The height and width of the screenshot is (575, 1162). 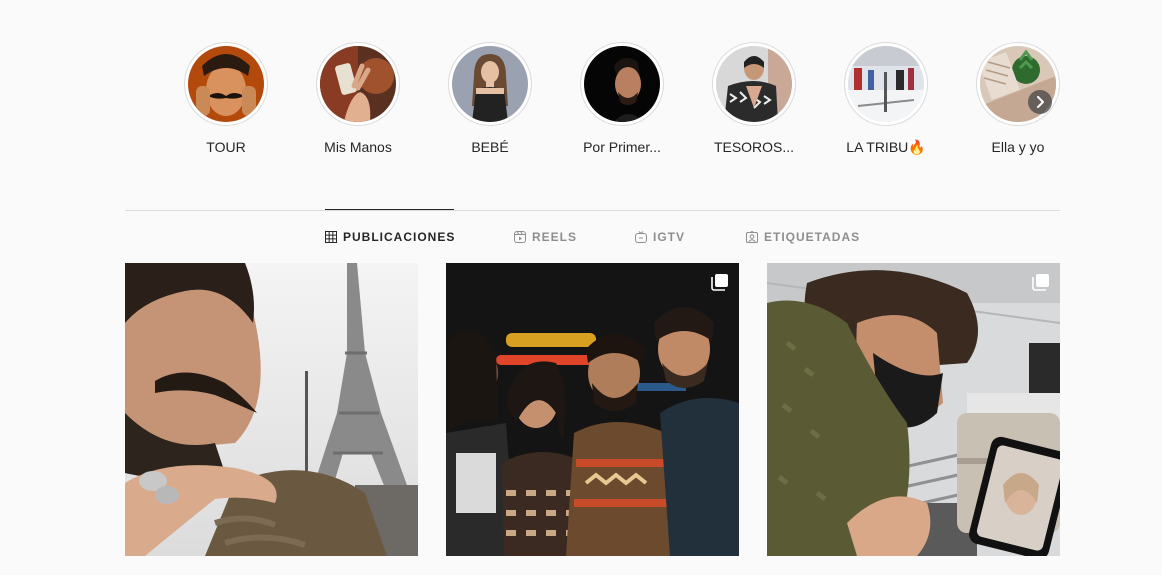 I want to click on highlight-tour: TOUR, so click(x=226, y=99).